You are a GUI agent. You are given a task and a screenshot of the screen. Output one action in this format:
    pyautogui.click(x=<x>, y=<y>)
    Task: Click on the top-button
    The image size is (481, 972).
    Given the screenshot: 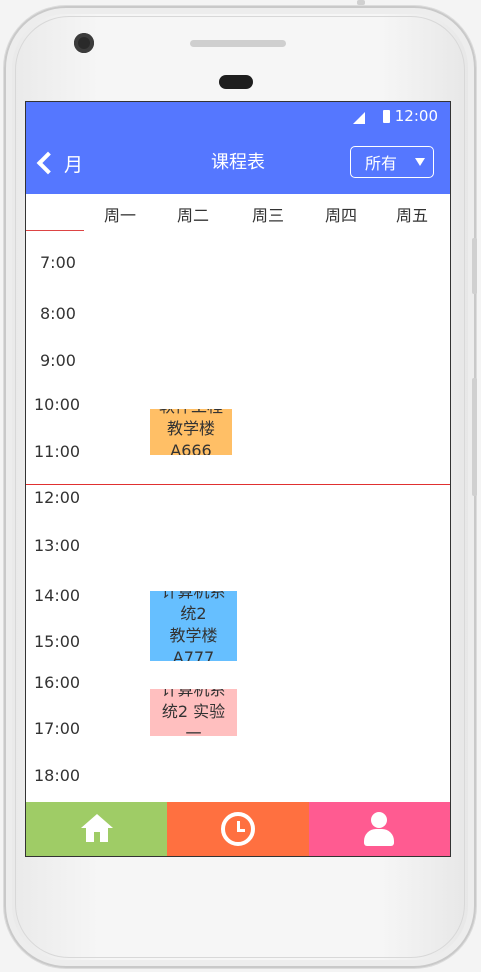 What is the action you would take?
    pyautogui.click(x=361, y=2)
    